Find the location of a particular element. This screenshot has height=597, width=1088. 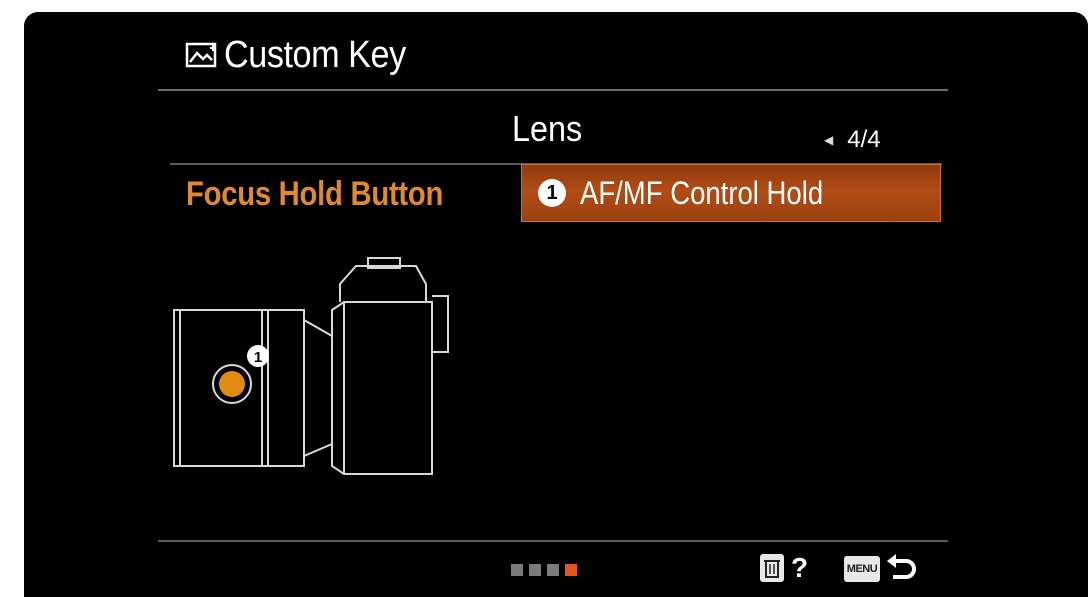

back-icon is located at coordinates (901, 566).